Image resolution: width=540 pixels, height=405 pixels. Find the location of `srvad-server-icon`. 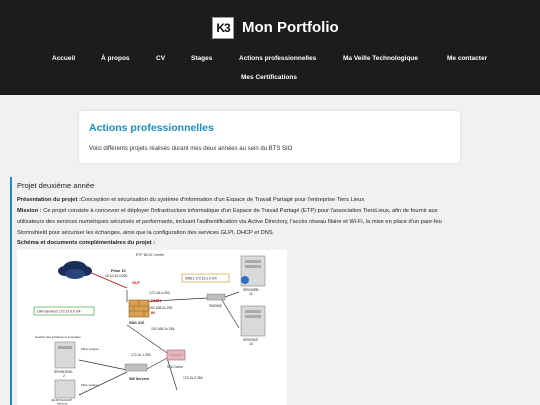

srvad-server-icon is located at coordinates (65, 389).